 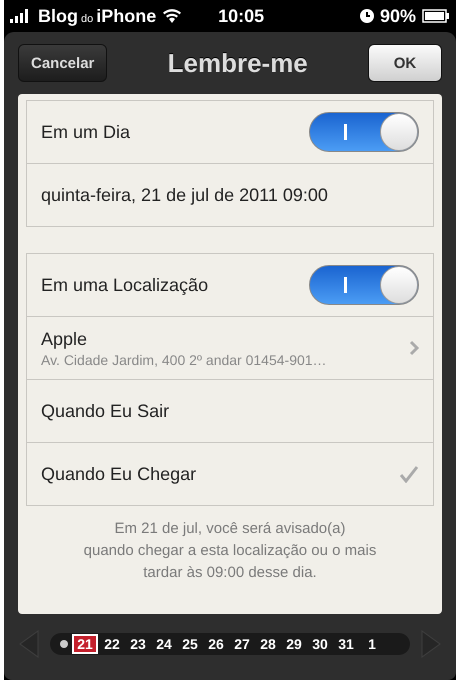 What do you see at coordinates (294, 644) in the screenshot?
I see `day-button: 29` at bounding box center [294, 644].